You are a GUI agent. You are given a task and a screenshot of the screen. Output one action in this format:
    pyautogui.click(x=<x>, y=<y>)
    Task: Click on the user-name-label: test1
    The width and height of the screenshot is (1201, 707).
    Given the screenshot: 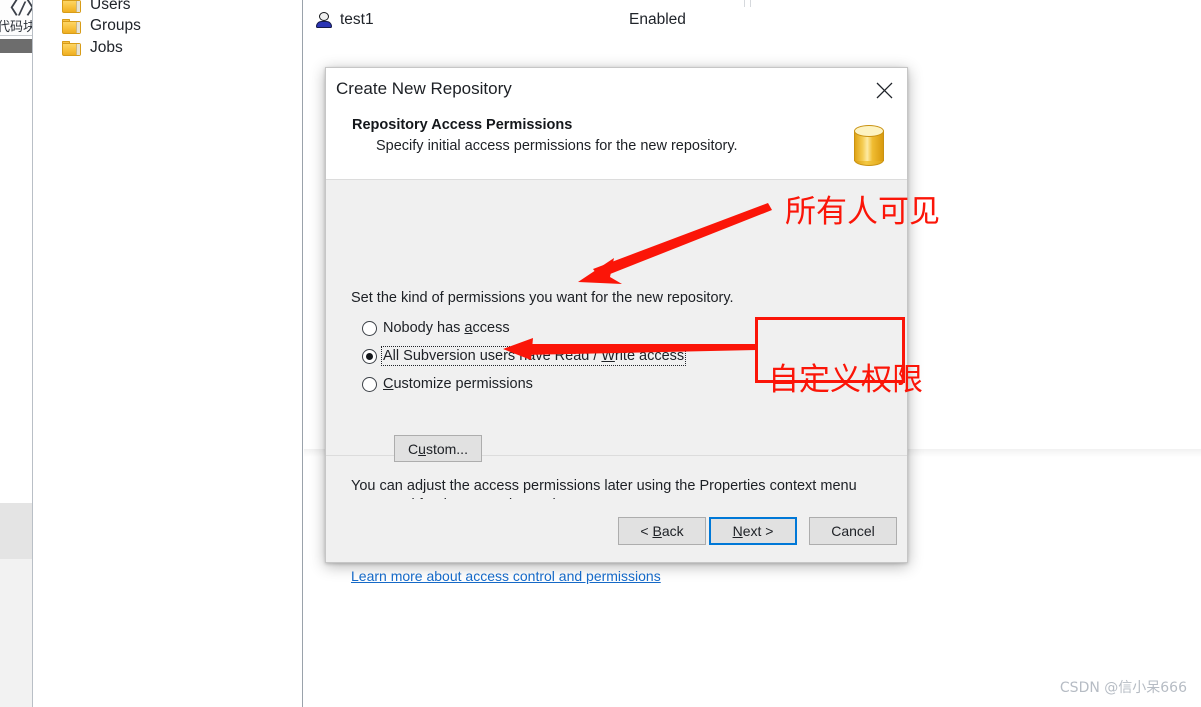 What is the action you would take?
    pyautogui.click(x=357, y=19)
    